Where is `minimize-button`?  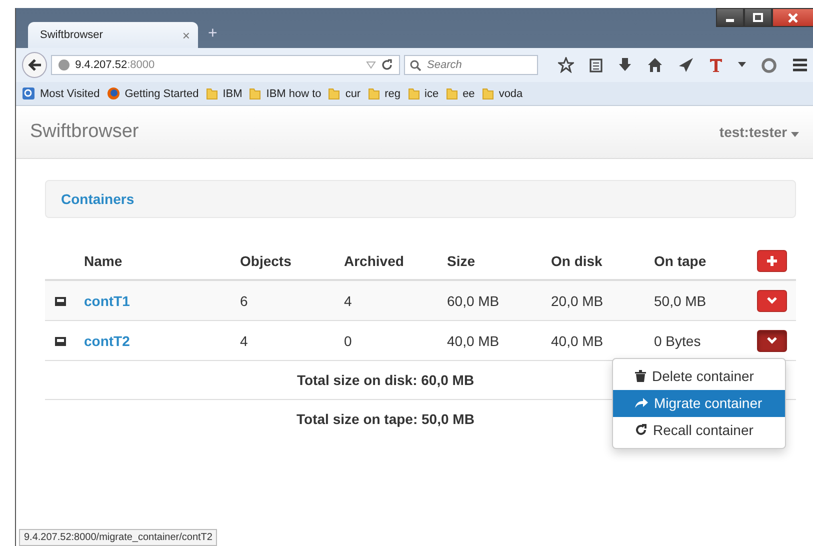 minimize-button is located at coordinates (730, 17).